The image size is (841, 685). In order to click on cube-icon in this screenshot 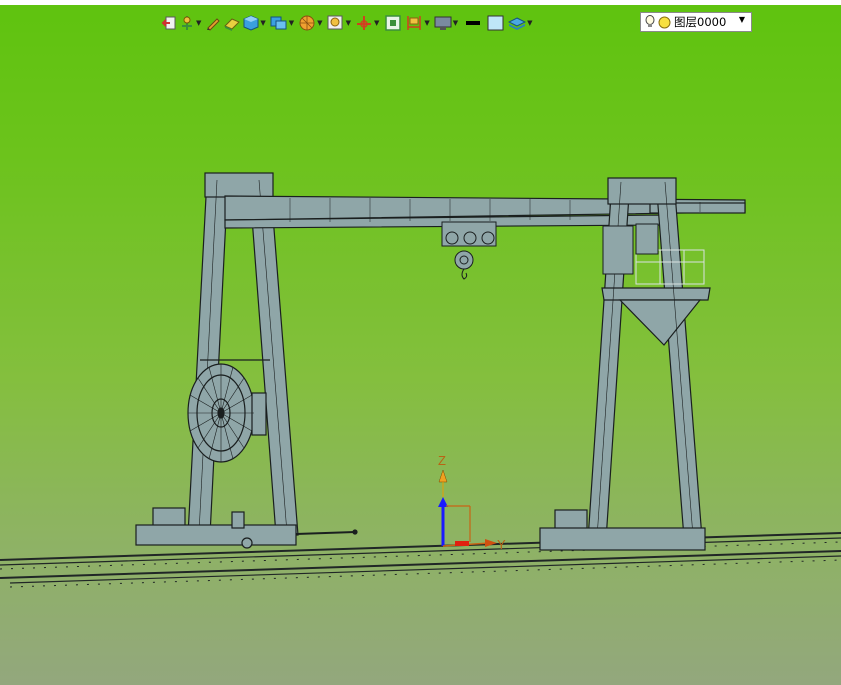, I will do `click(251, 23)`.